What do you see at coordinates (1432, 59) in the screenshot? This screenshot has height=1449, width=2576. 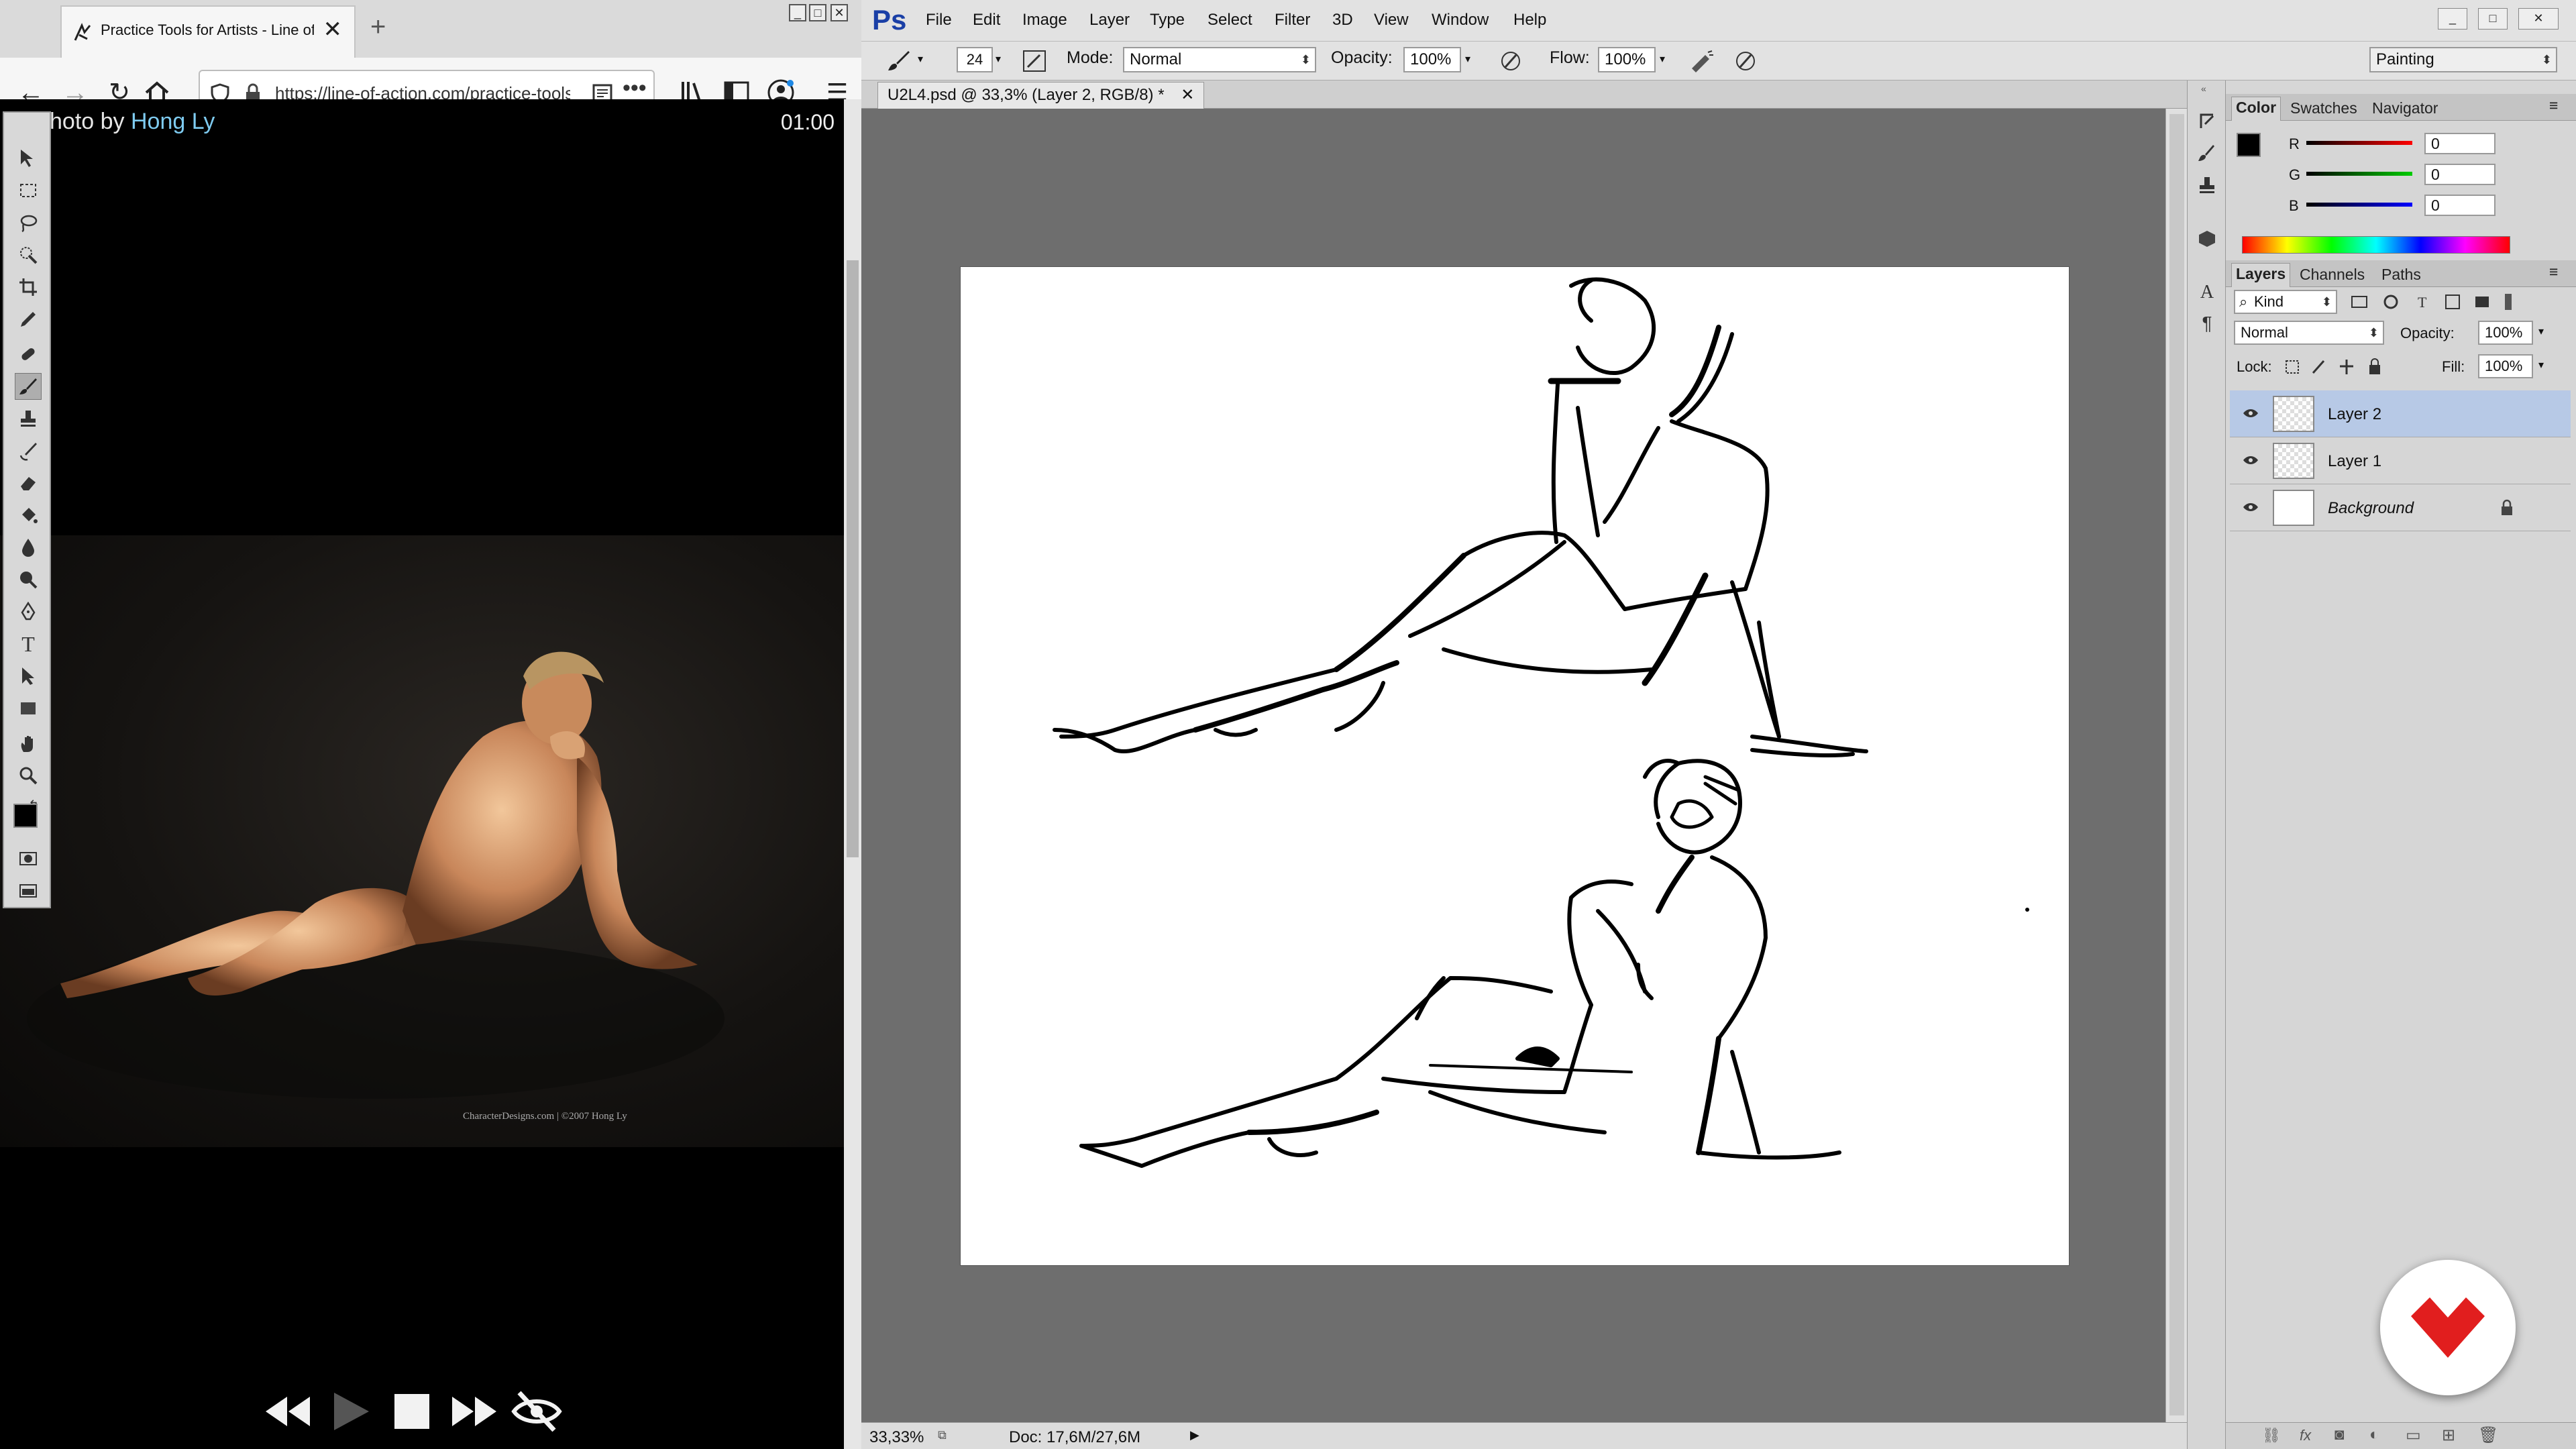 I see `opacity-field: 100%` at bounding box center [1432, 59].